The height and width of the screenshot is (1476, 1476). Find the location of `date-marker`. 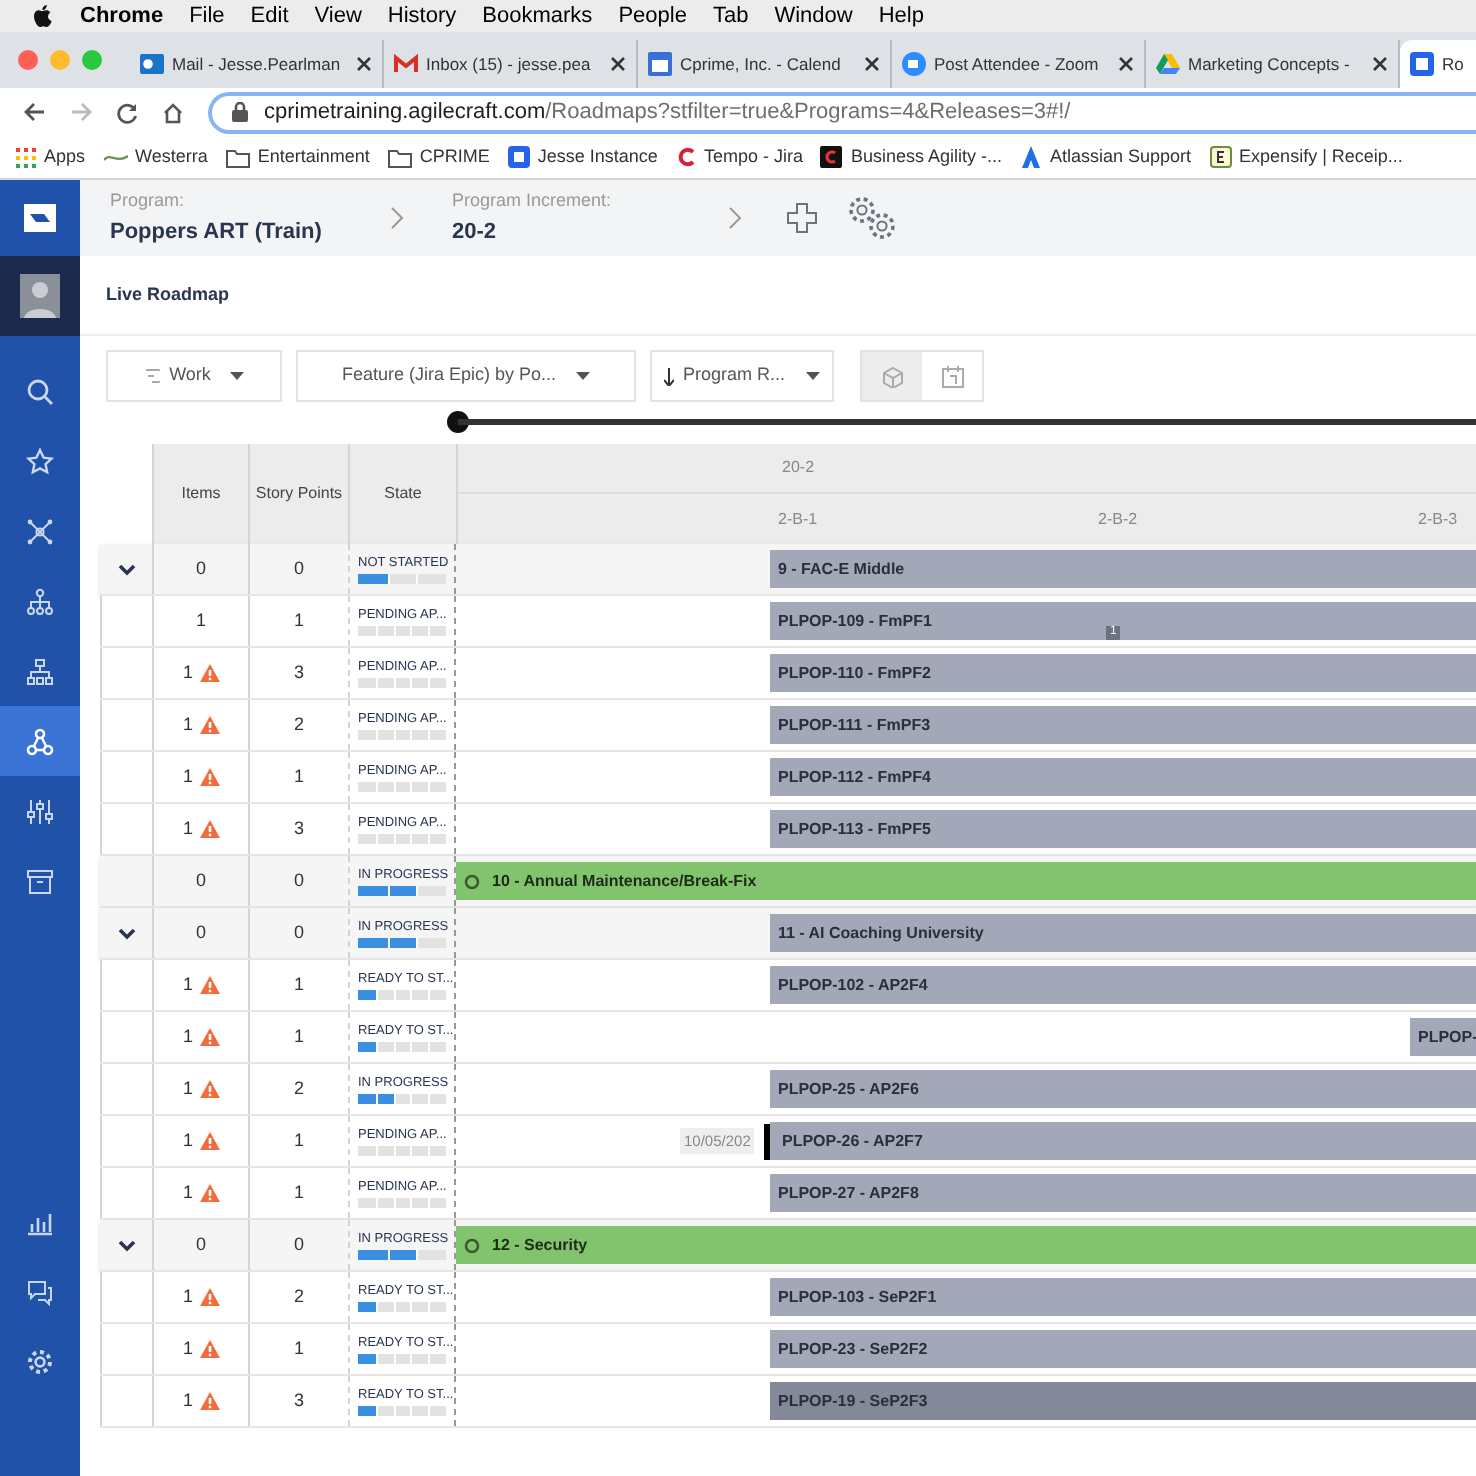

date-marker is located at coordinates (767, 1142).